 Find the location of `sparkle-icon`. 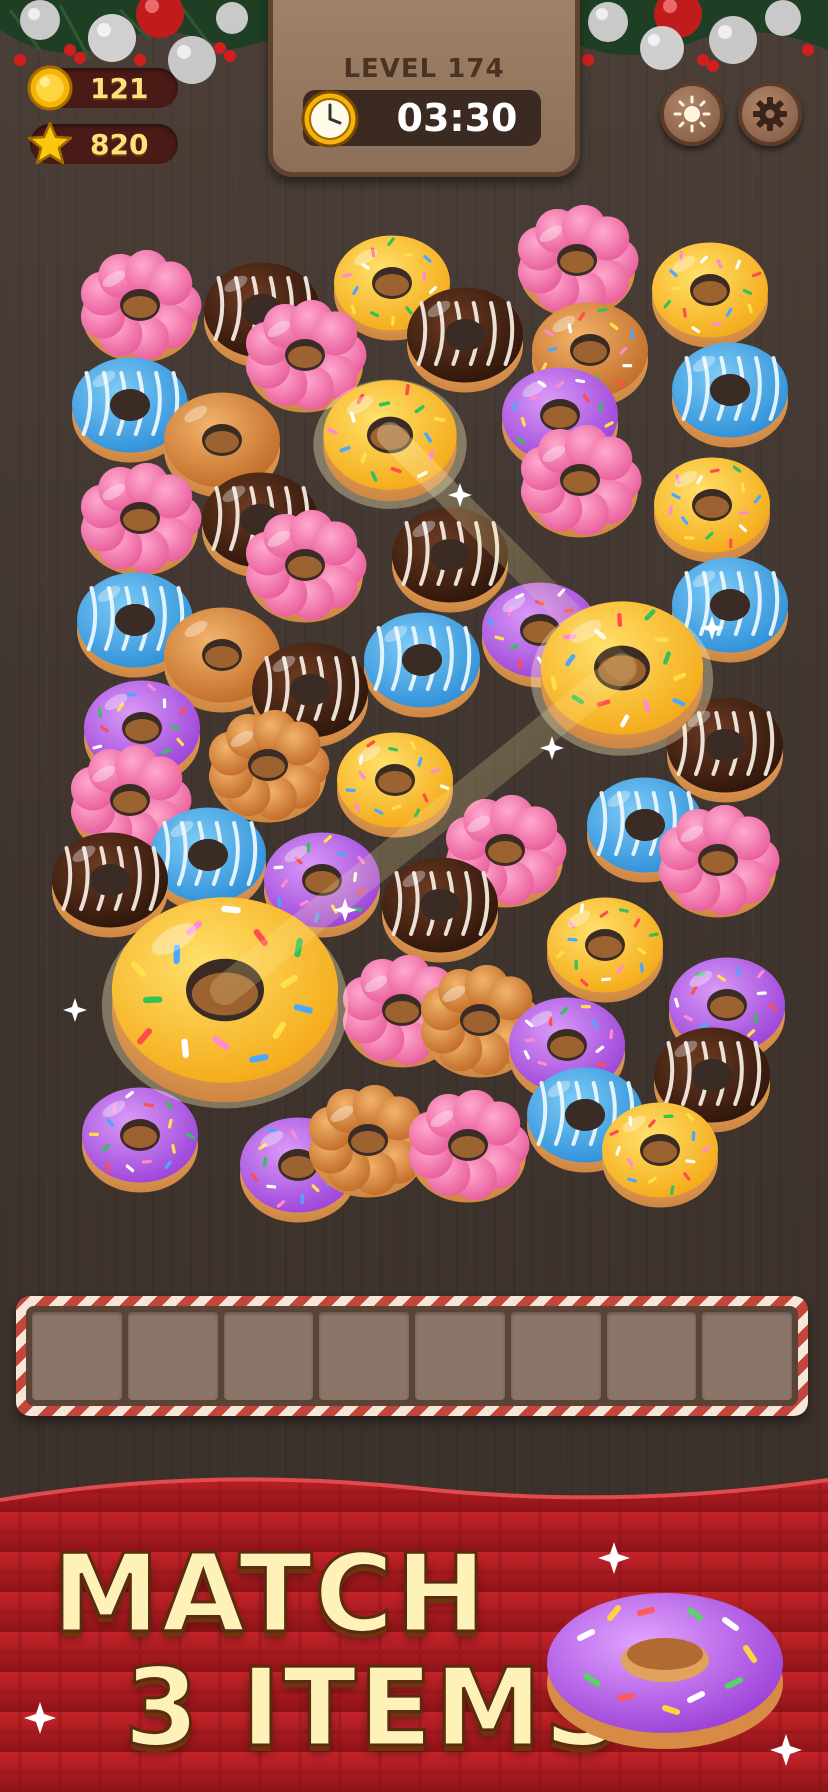

sparkle-icon is located at coordinates (75, 1010).